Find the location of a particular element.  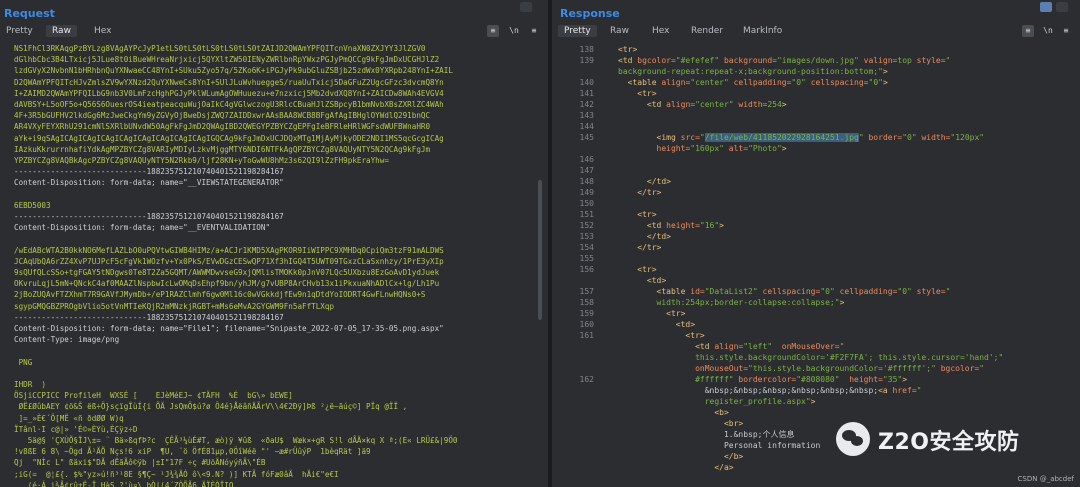

response-code-line: <td align="center" width=254> is located at coordinates (702, 104).